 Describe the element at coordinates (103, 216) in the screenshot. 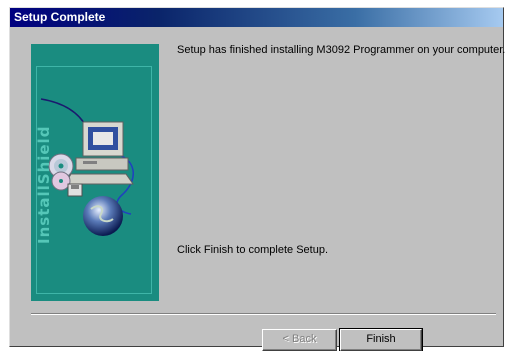

I see `globe-icon` at that location.